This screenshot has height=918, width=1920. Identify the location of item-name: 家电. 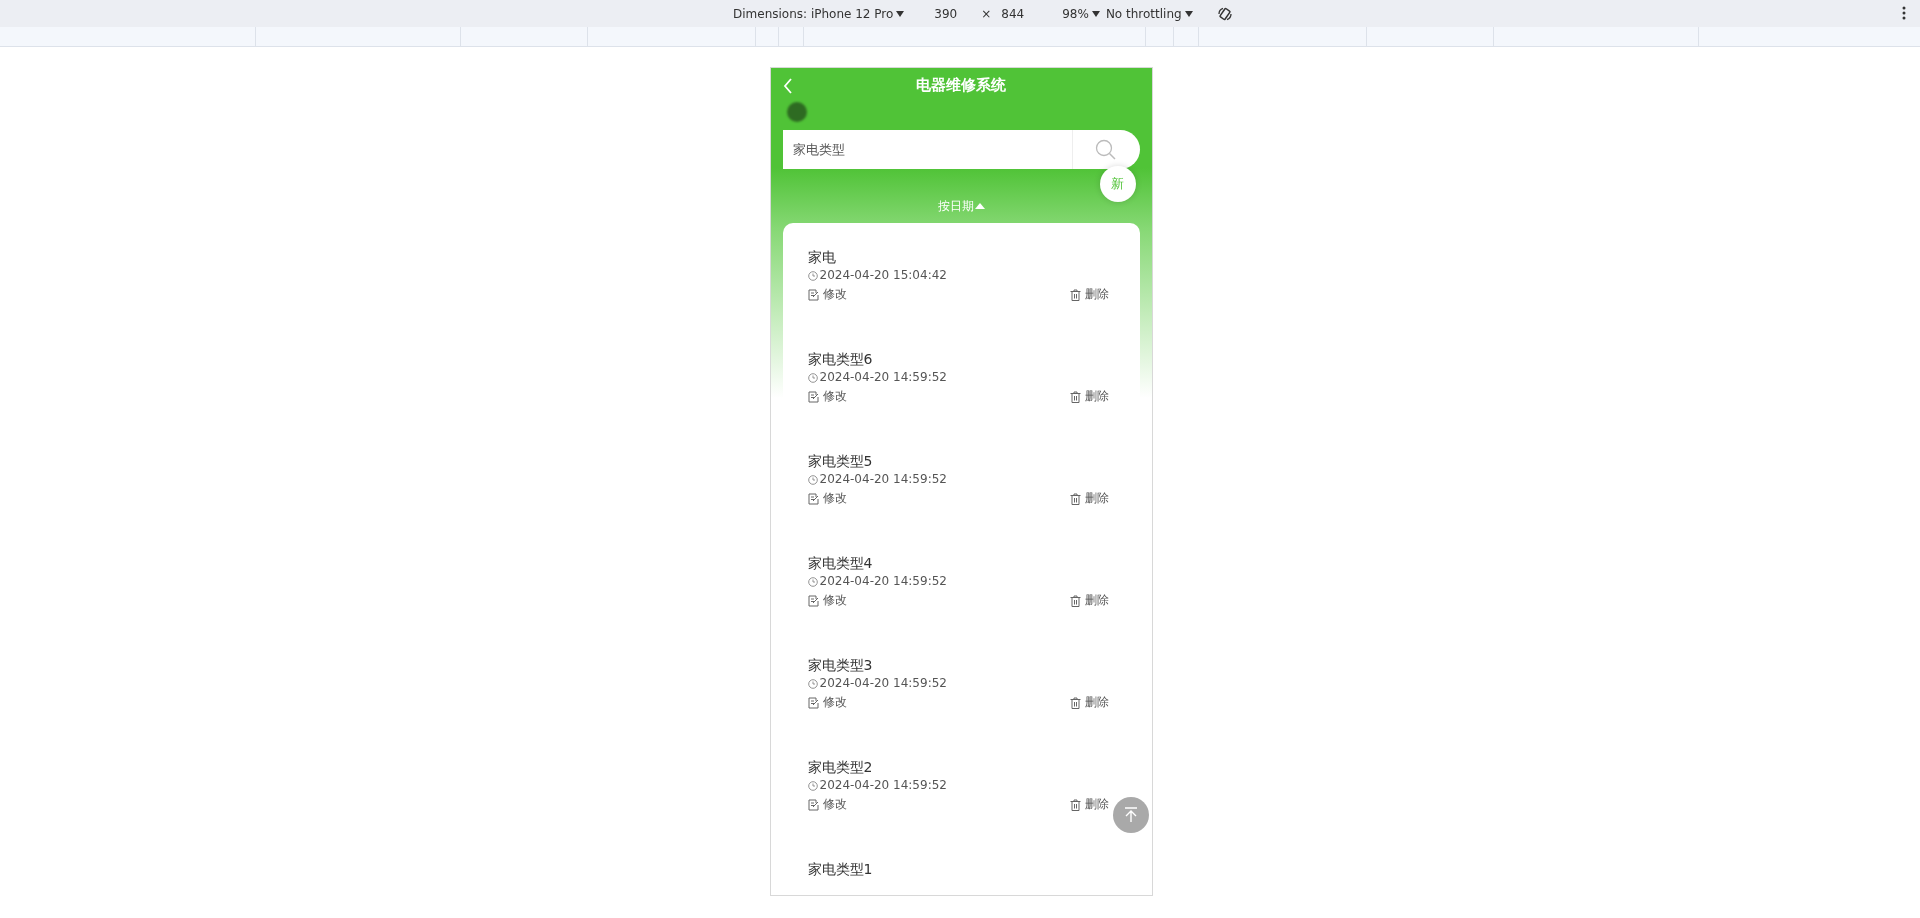
(821, 257).